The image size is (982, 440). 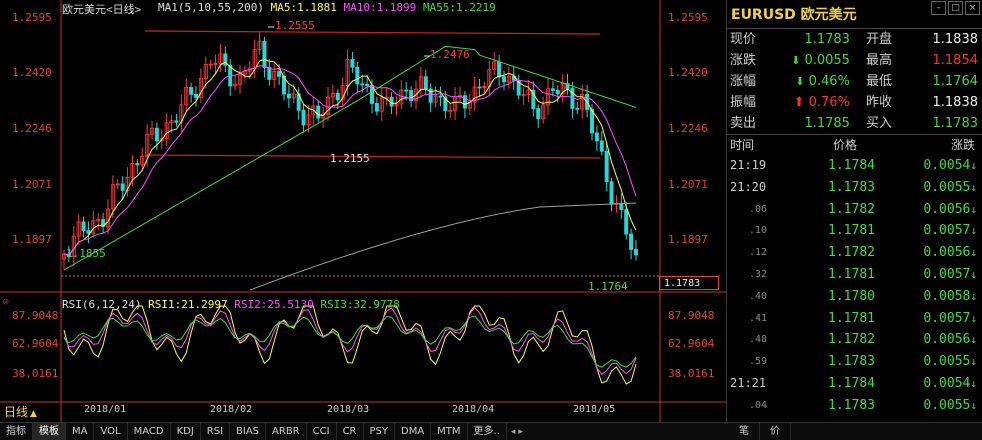 I want to click on stat-value: 1.1764, so click(x=955, y=81).